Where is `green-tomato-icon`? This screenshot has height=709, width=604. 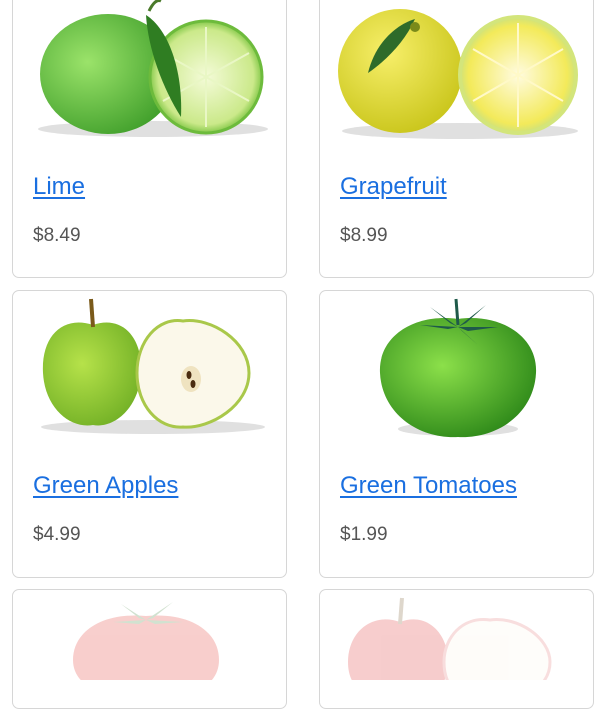
green-tomato-icon is located at coordinates (458, 368).